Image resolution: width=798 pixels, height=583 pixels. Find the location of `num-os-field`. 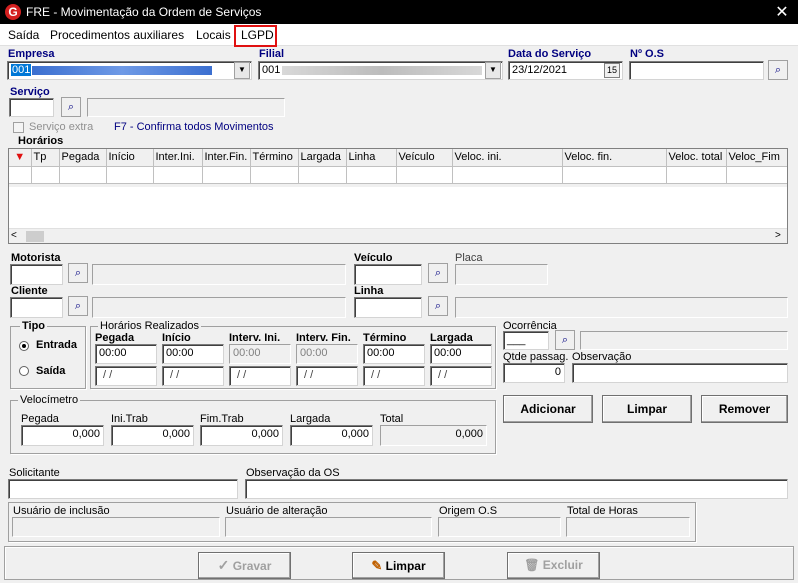

num-os-field is located at coordinates (696, 70).